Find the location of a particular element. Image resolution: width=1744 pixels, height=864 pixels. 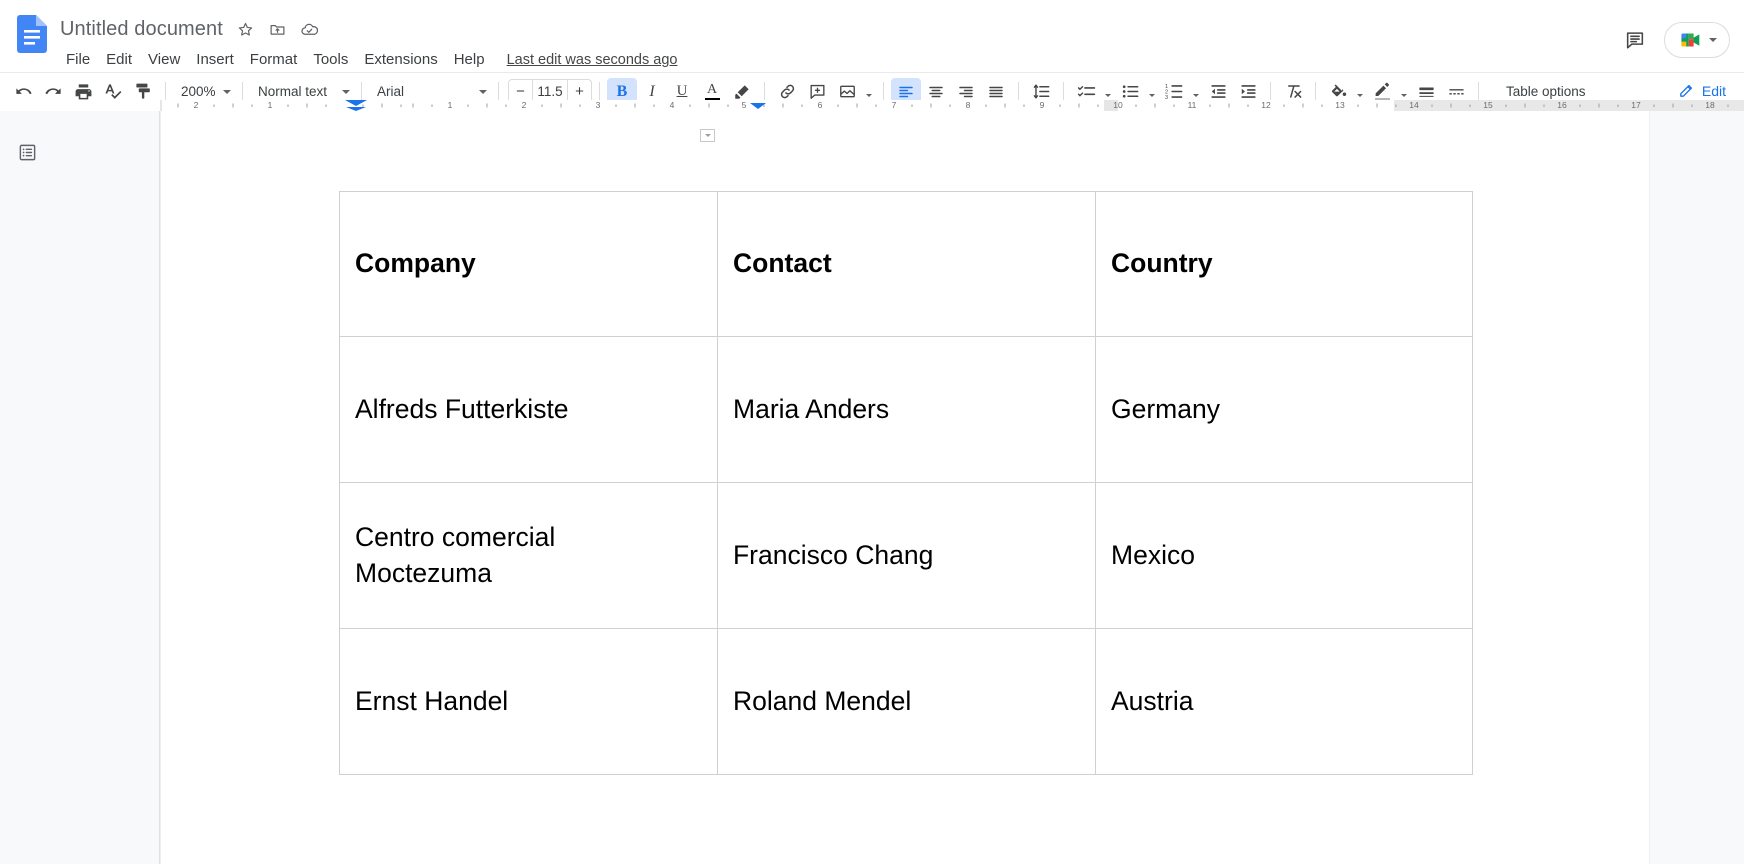

edit-mode-label: Edit is located at coordinates (1713, 90).